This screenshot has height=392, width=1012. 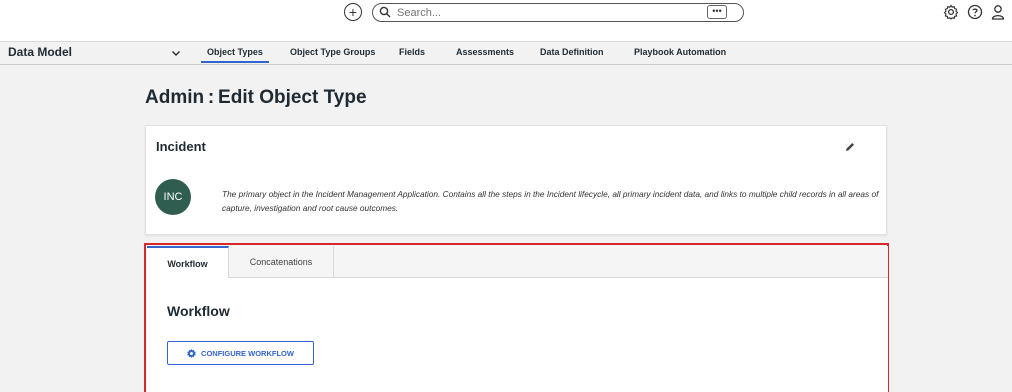 I want to click on tab-concatenations: Concatenations, so click(x=281, y=262).